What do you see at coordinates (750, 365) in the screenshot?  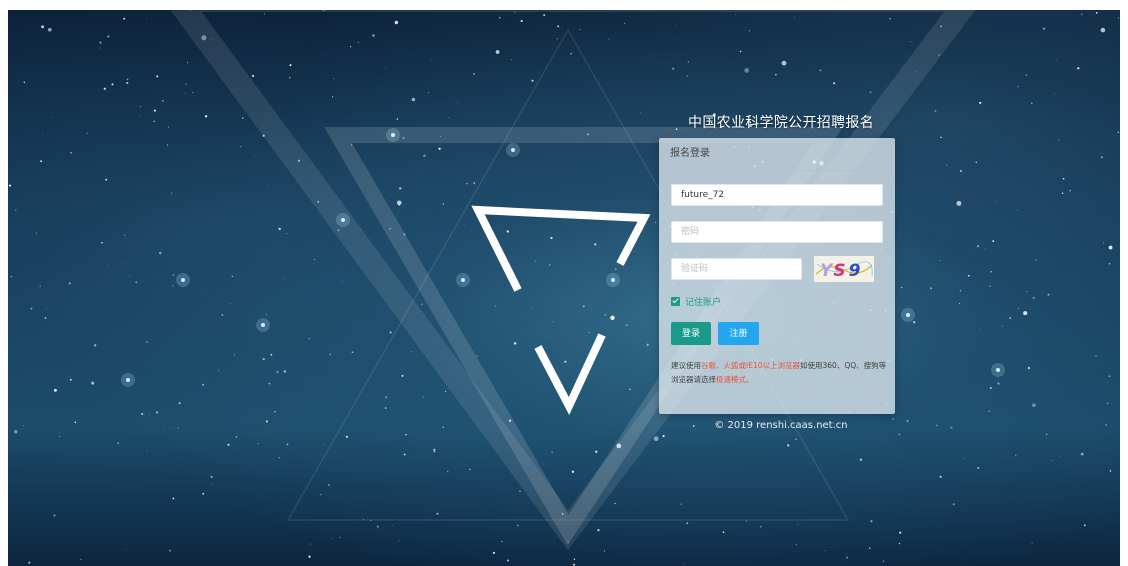 I see `notice-highlight-browsers: 谷歌、火狐或IE10以上浏览器` at bounding box center [750, 365].